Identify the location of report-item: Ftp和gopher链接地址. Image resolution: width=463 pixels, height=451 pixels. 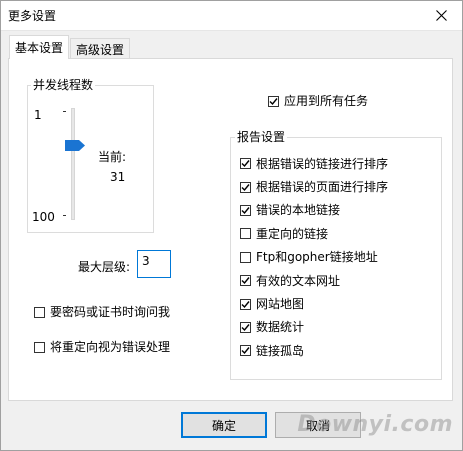
(314, 257).